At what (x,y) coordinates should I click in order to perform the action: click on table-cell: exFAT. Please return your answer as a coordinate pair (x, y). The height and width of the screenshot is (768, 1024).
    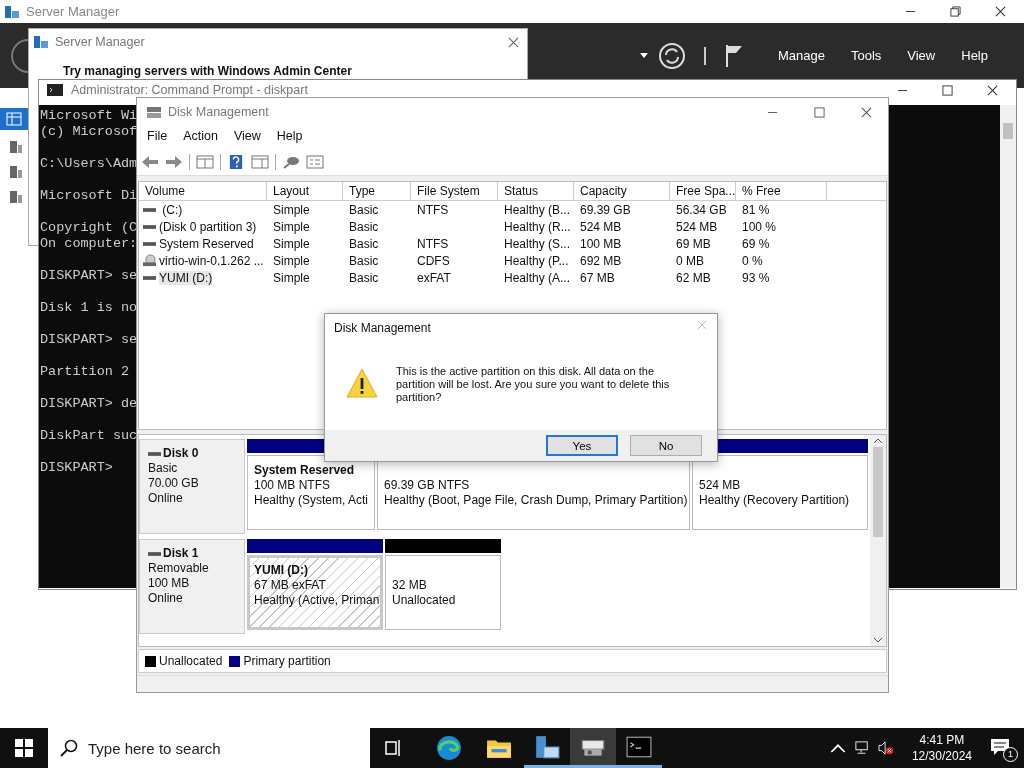
    Looking at the image, I should click on (434, 277).